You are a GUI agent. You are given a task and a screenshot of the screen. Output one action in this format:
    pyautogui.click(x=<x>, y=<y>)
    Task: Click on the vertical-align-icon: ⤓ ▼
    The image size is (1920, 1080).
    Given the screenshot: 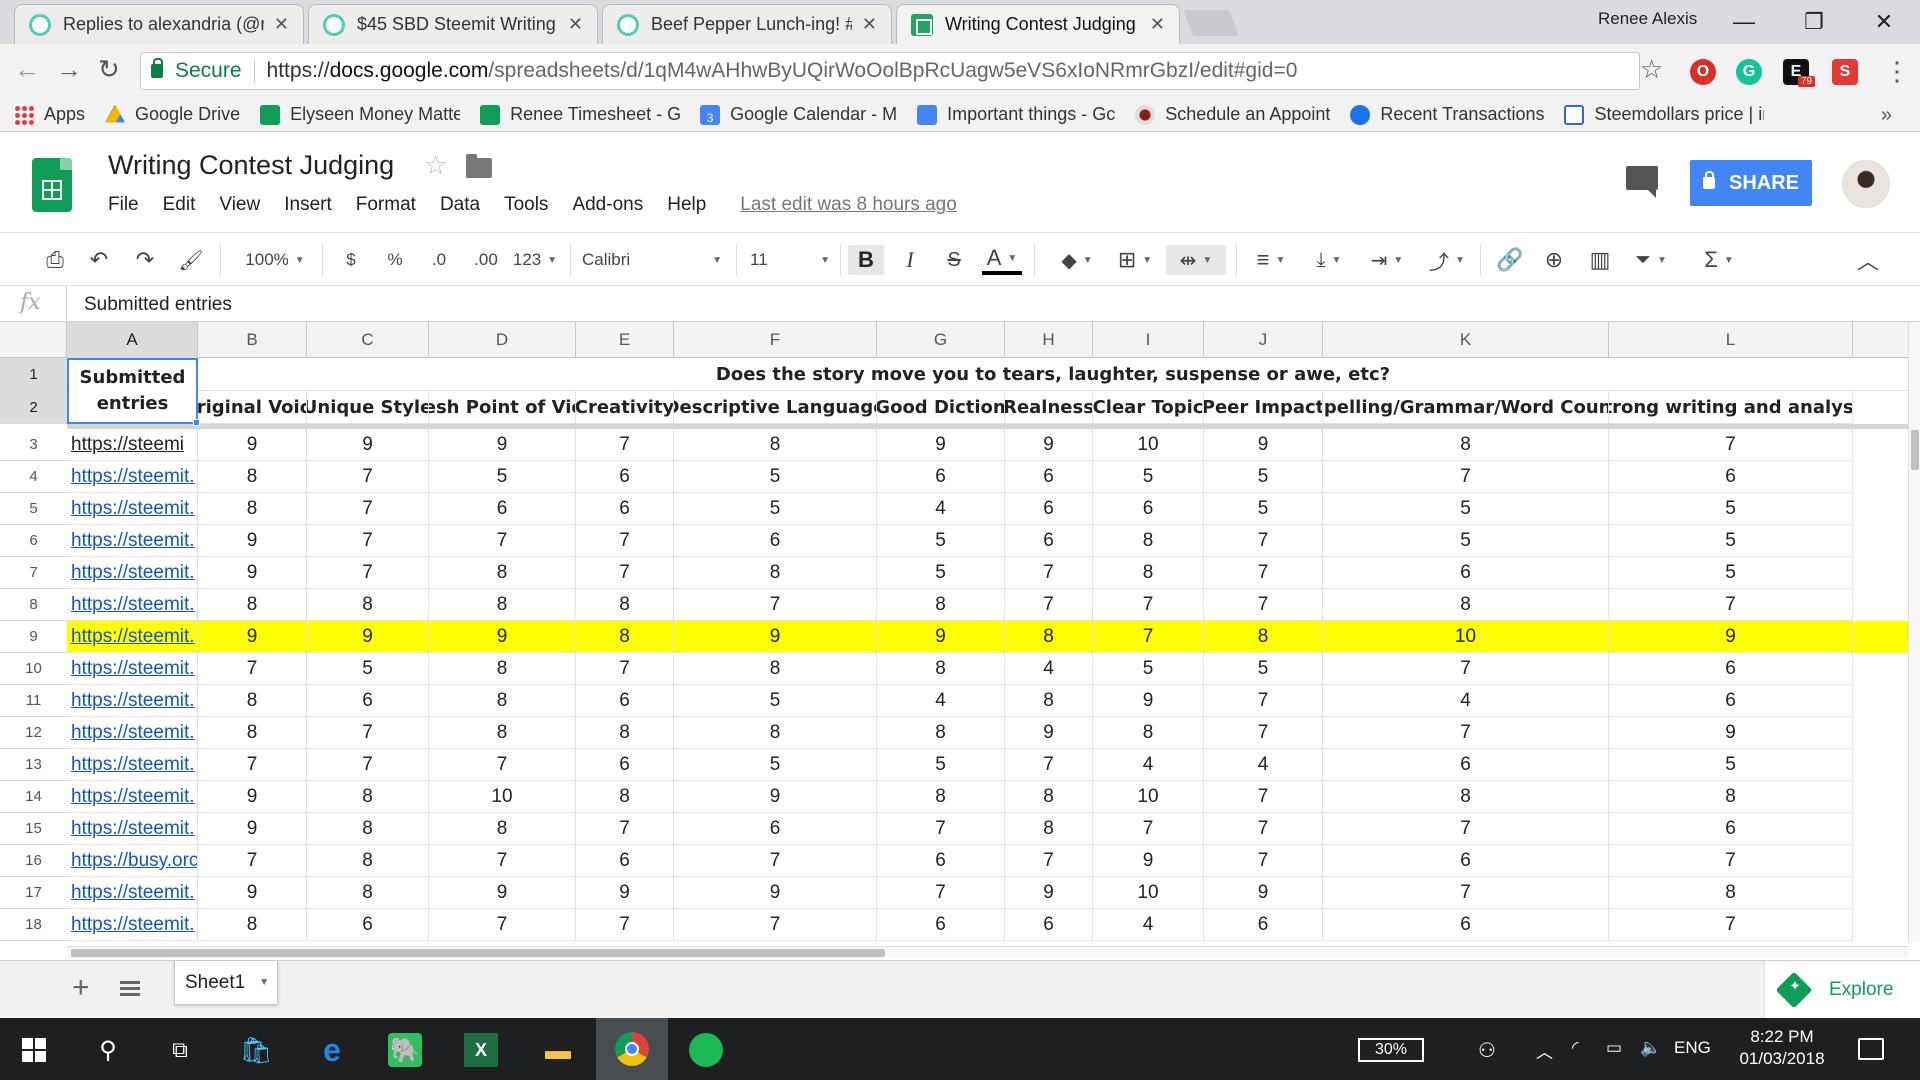 What is the action you would take?
    pyautogui.click(x=1329, y=260)
    